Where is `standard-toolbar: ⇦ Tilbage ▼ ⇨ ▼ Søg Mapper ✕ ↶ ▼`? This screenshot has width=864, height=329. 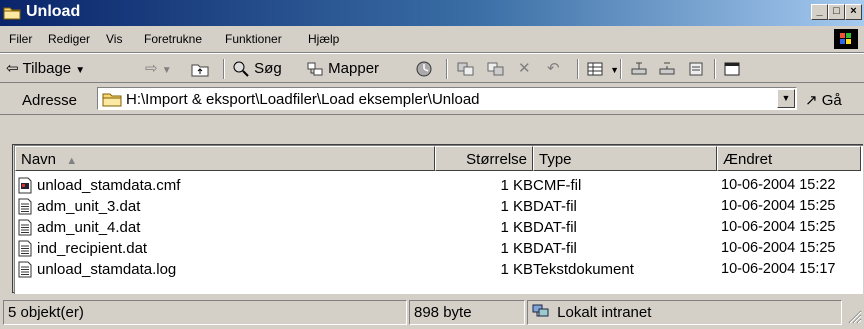
standard-toolbar: ⇦ Tilbage ▼ ⇨ ▼ Søg Mapper ✕ ↶ ▼ is located at coordinates (432, 68).